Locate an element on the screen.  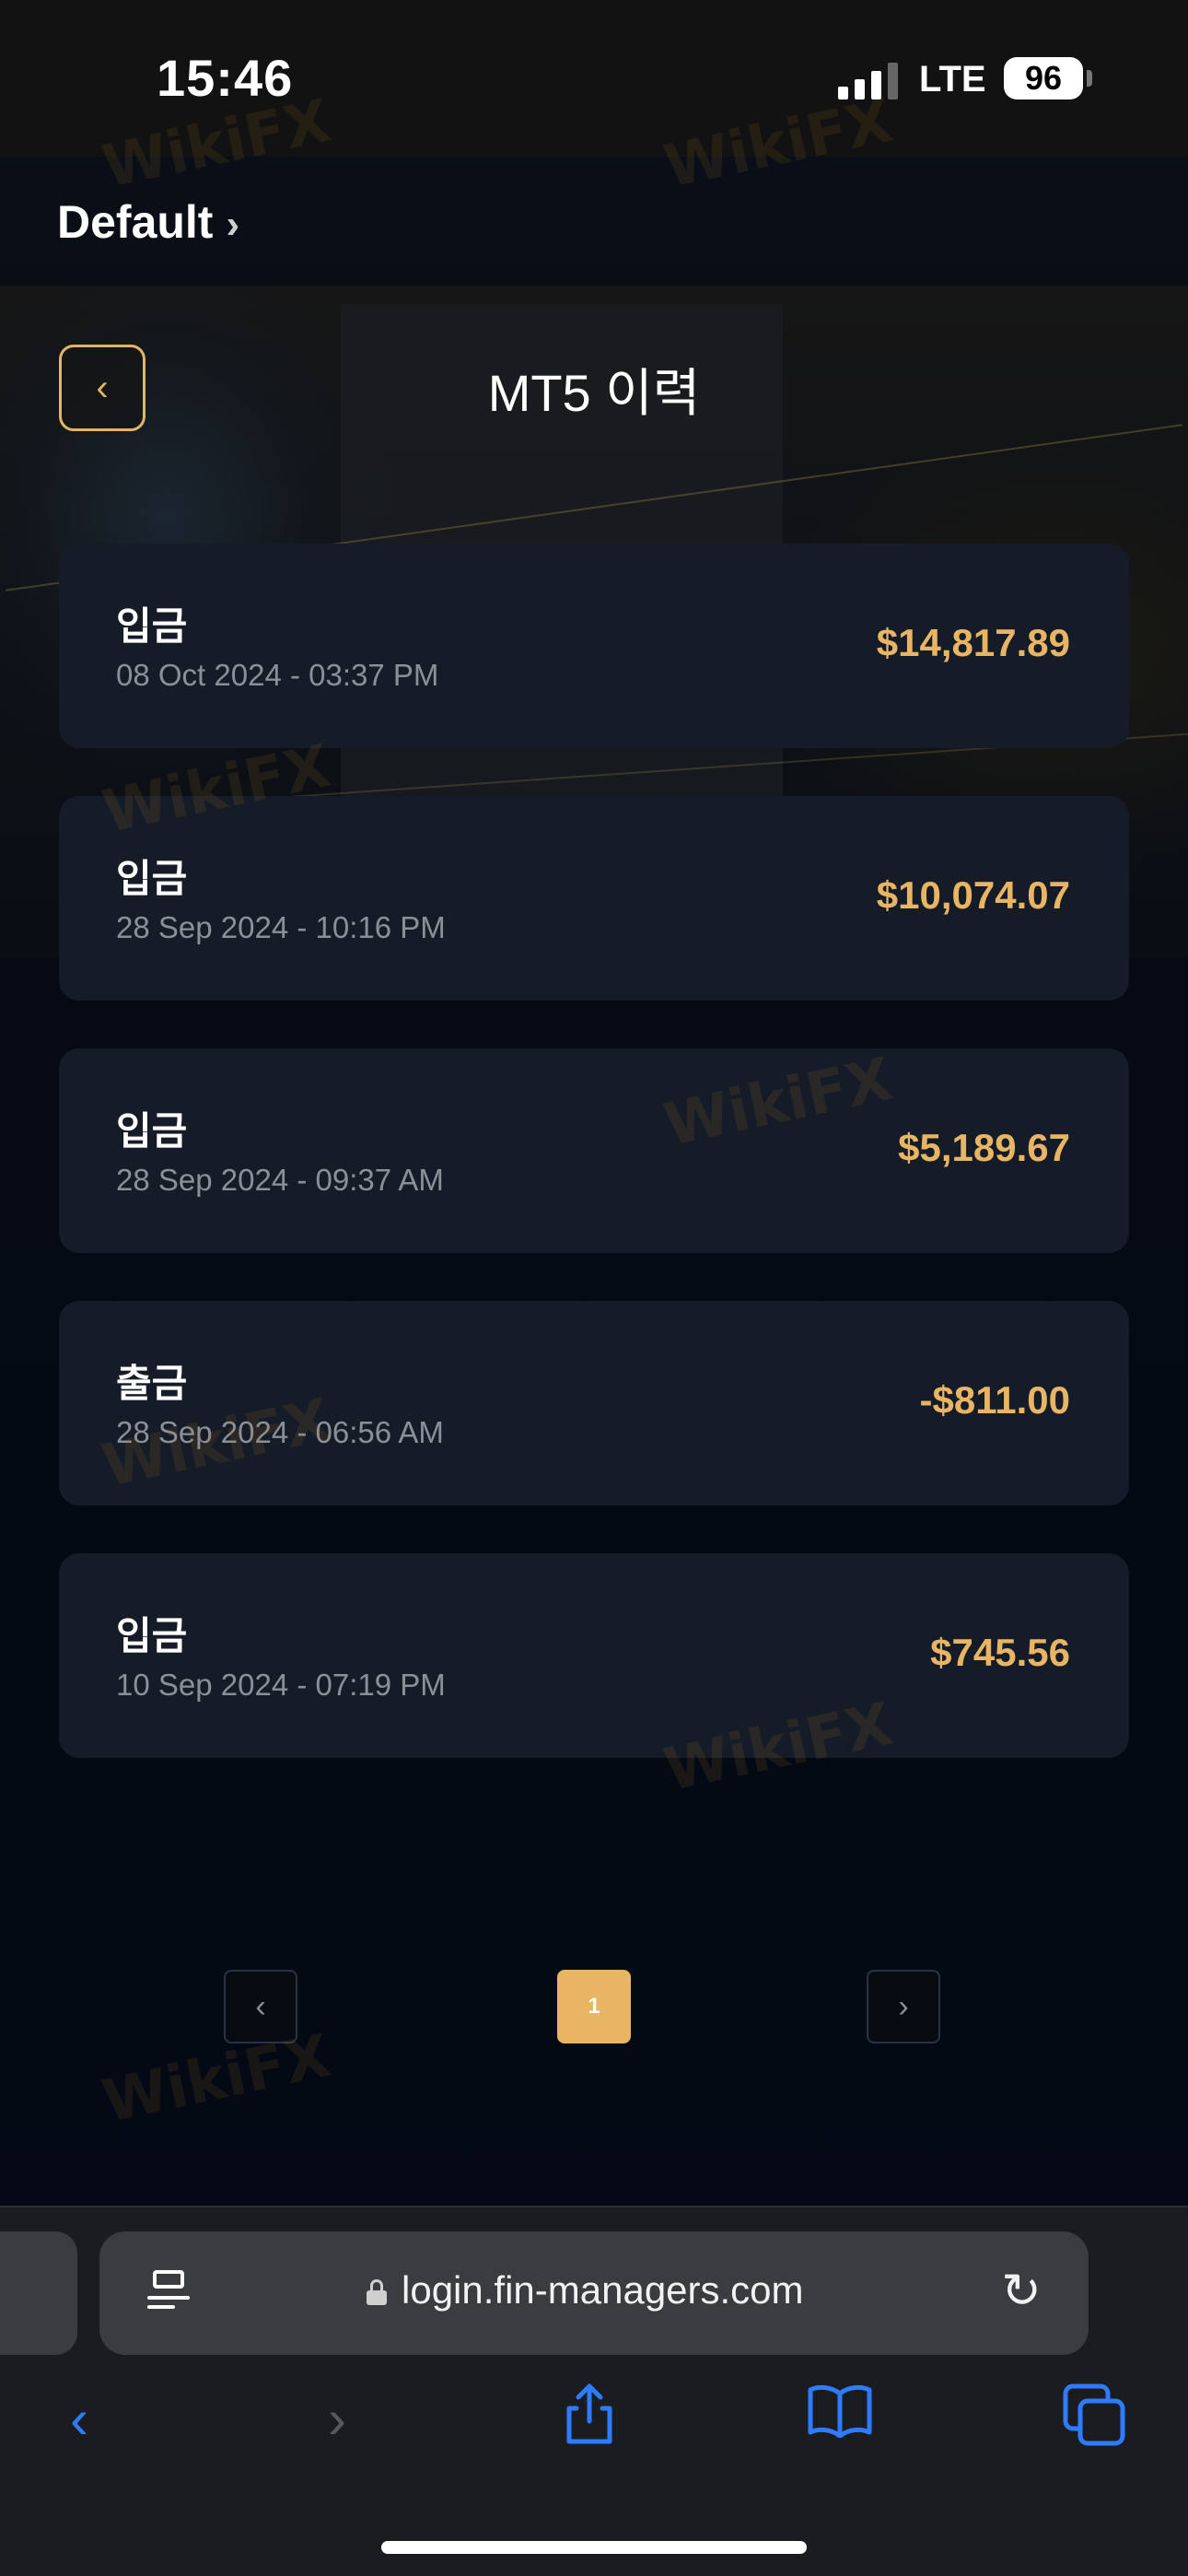
battery-nub is located at coordinates (1089, 78).